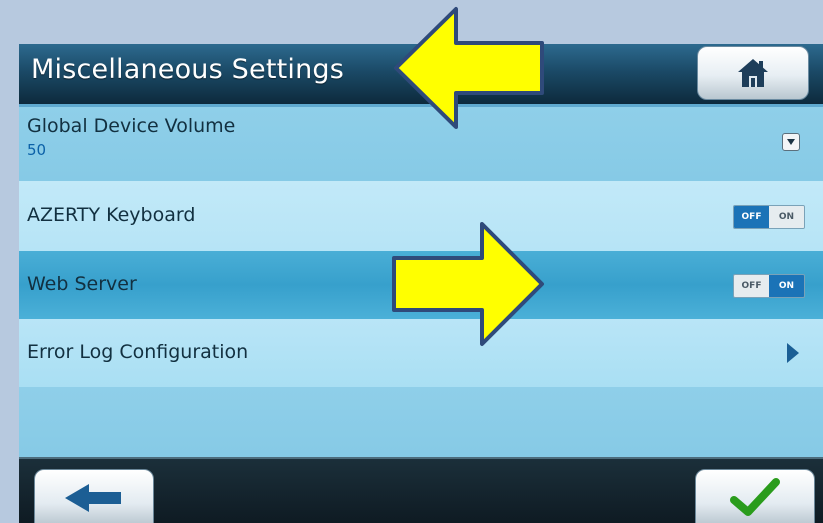 The width and height of the screenshot is (823, 523). Describe the element at coordinates (82, 284) in the screenshot. I see `row-label: Web Server` at that location.